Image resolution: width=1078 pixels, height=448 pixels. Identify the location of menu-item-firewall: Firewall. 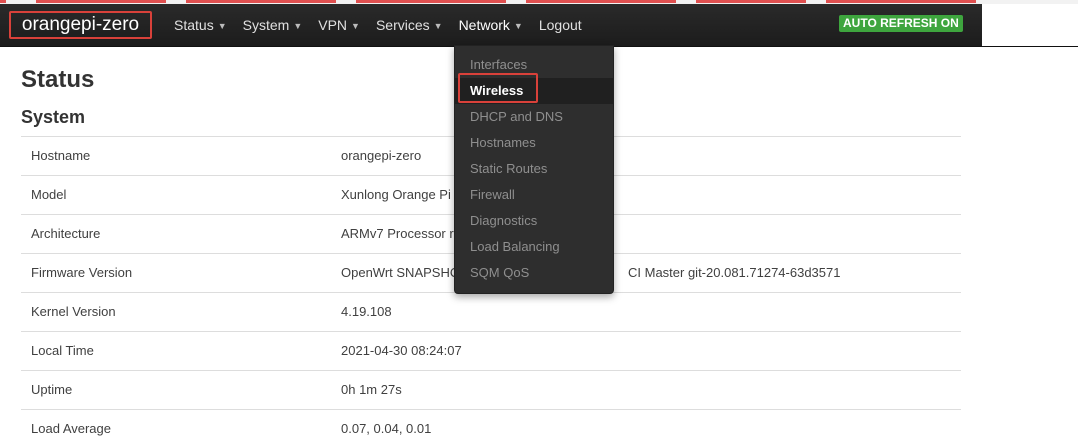
(534, 195).